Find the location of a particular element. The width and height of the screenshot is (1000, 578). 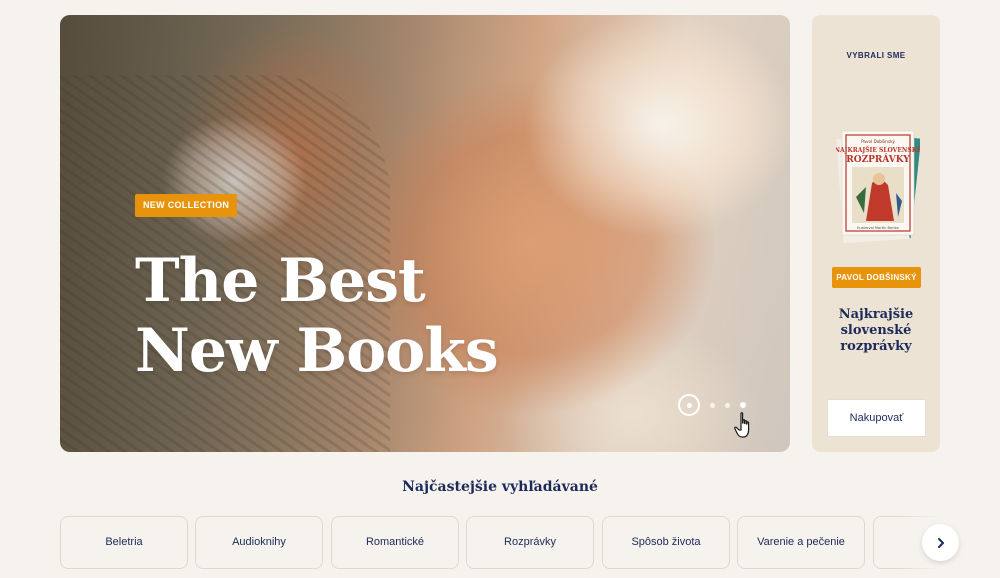

svg-text: Ilustroval Martin Benka is located at coordinates (877, 228).